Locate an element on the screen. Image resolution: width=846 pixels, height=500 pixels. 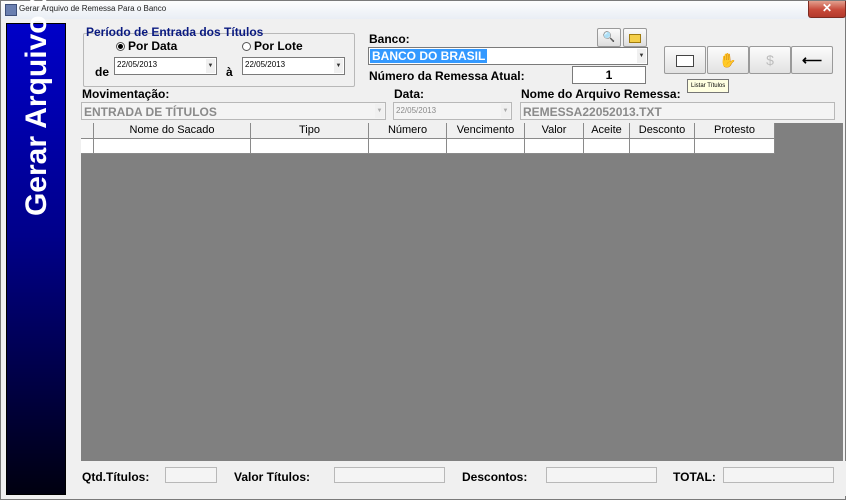
radio-por-data is located at coordinates (120, 46).